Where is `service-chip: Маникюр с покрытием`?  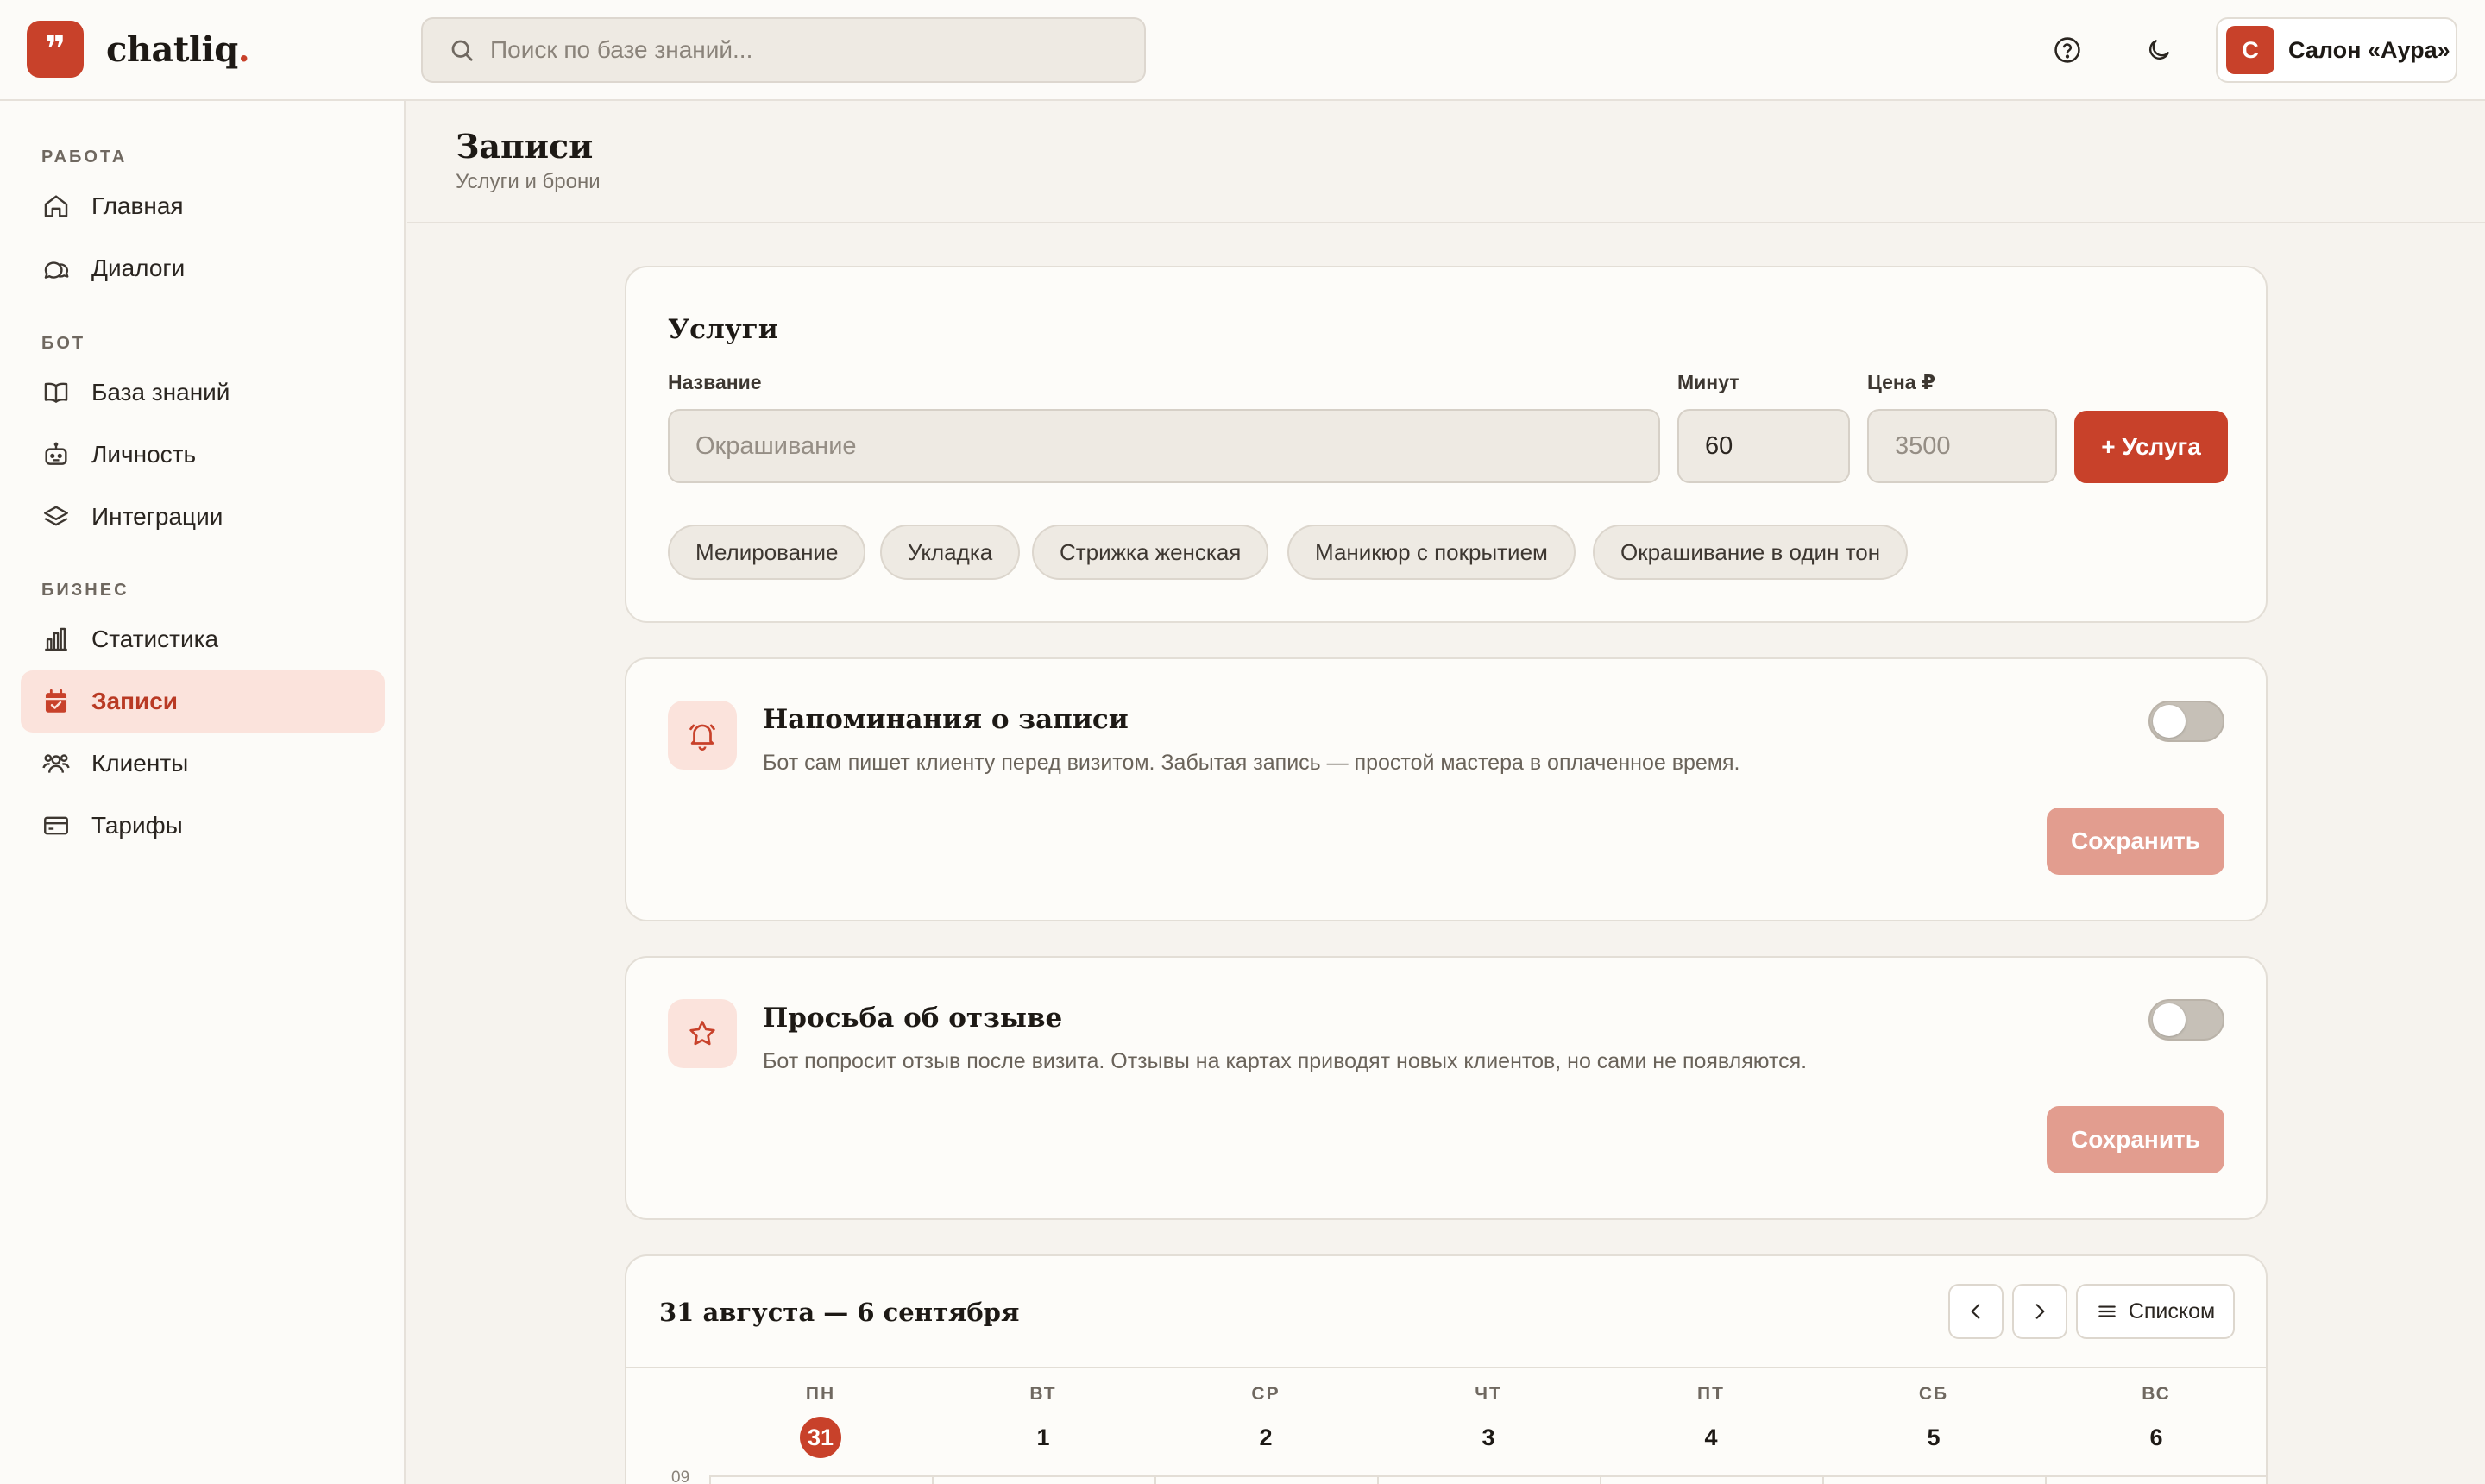
service-chip: Маникюр с покрытием is located at coordinates (1431, 552).